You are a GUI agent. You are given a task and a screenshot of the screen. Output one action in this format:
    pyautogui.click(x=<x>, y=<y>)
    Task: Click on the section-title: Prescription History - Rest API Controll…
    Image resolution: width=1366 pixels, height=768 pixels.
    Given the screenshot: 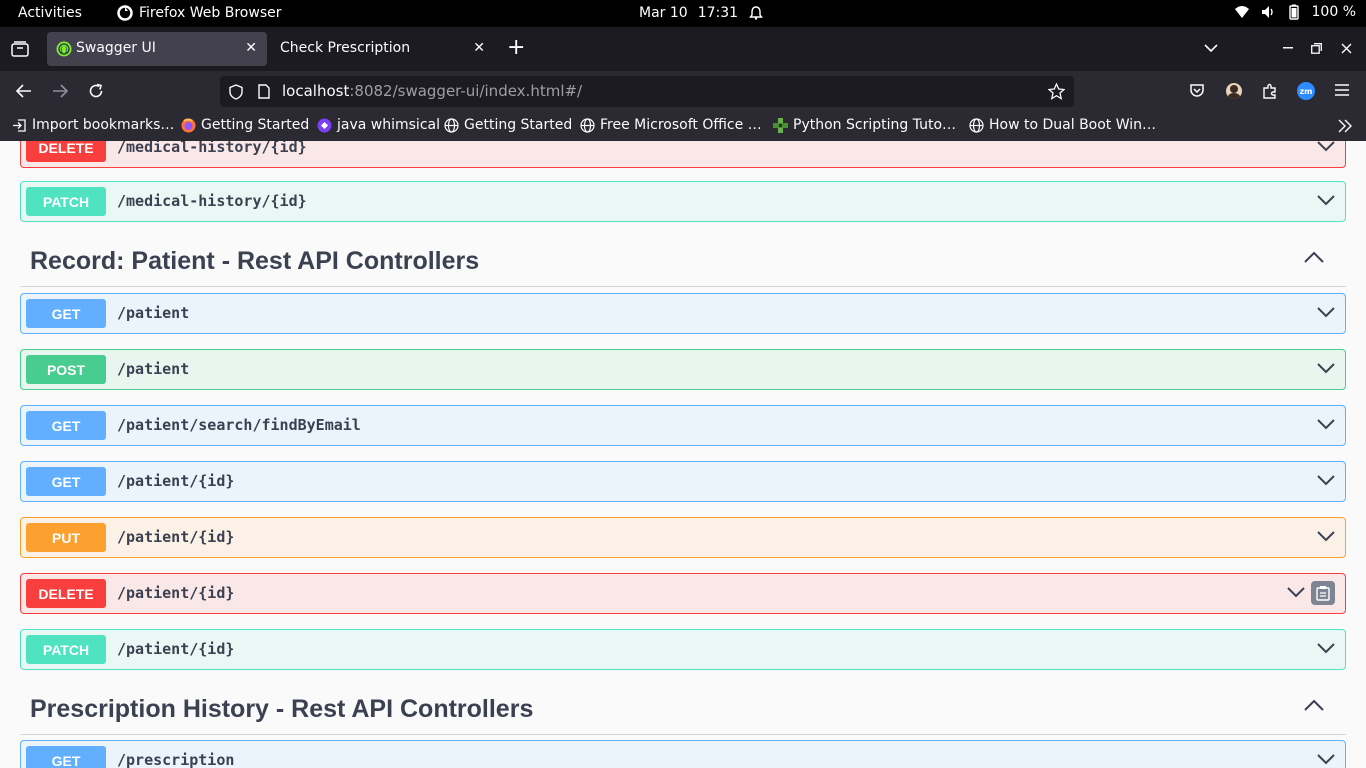 What is the action you would take?
    pyautogui.click(x=282, y=709)
    